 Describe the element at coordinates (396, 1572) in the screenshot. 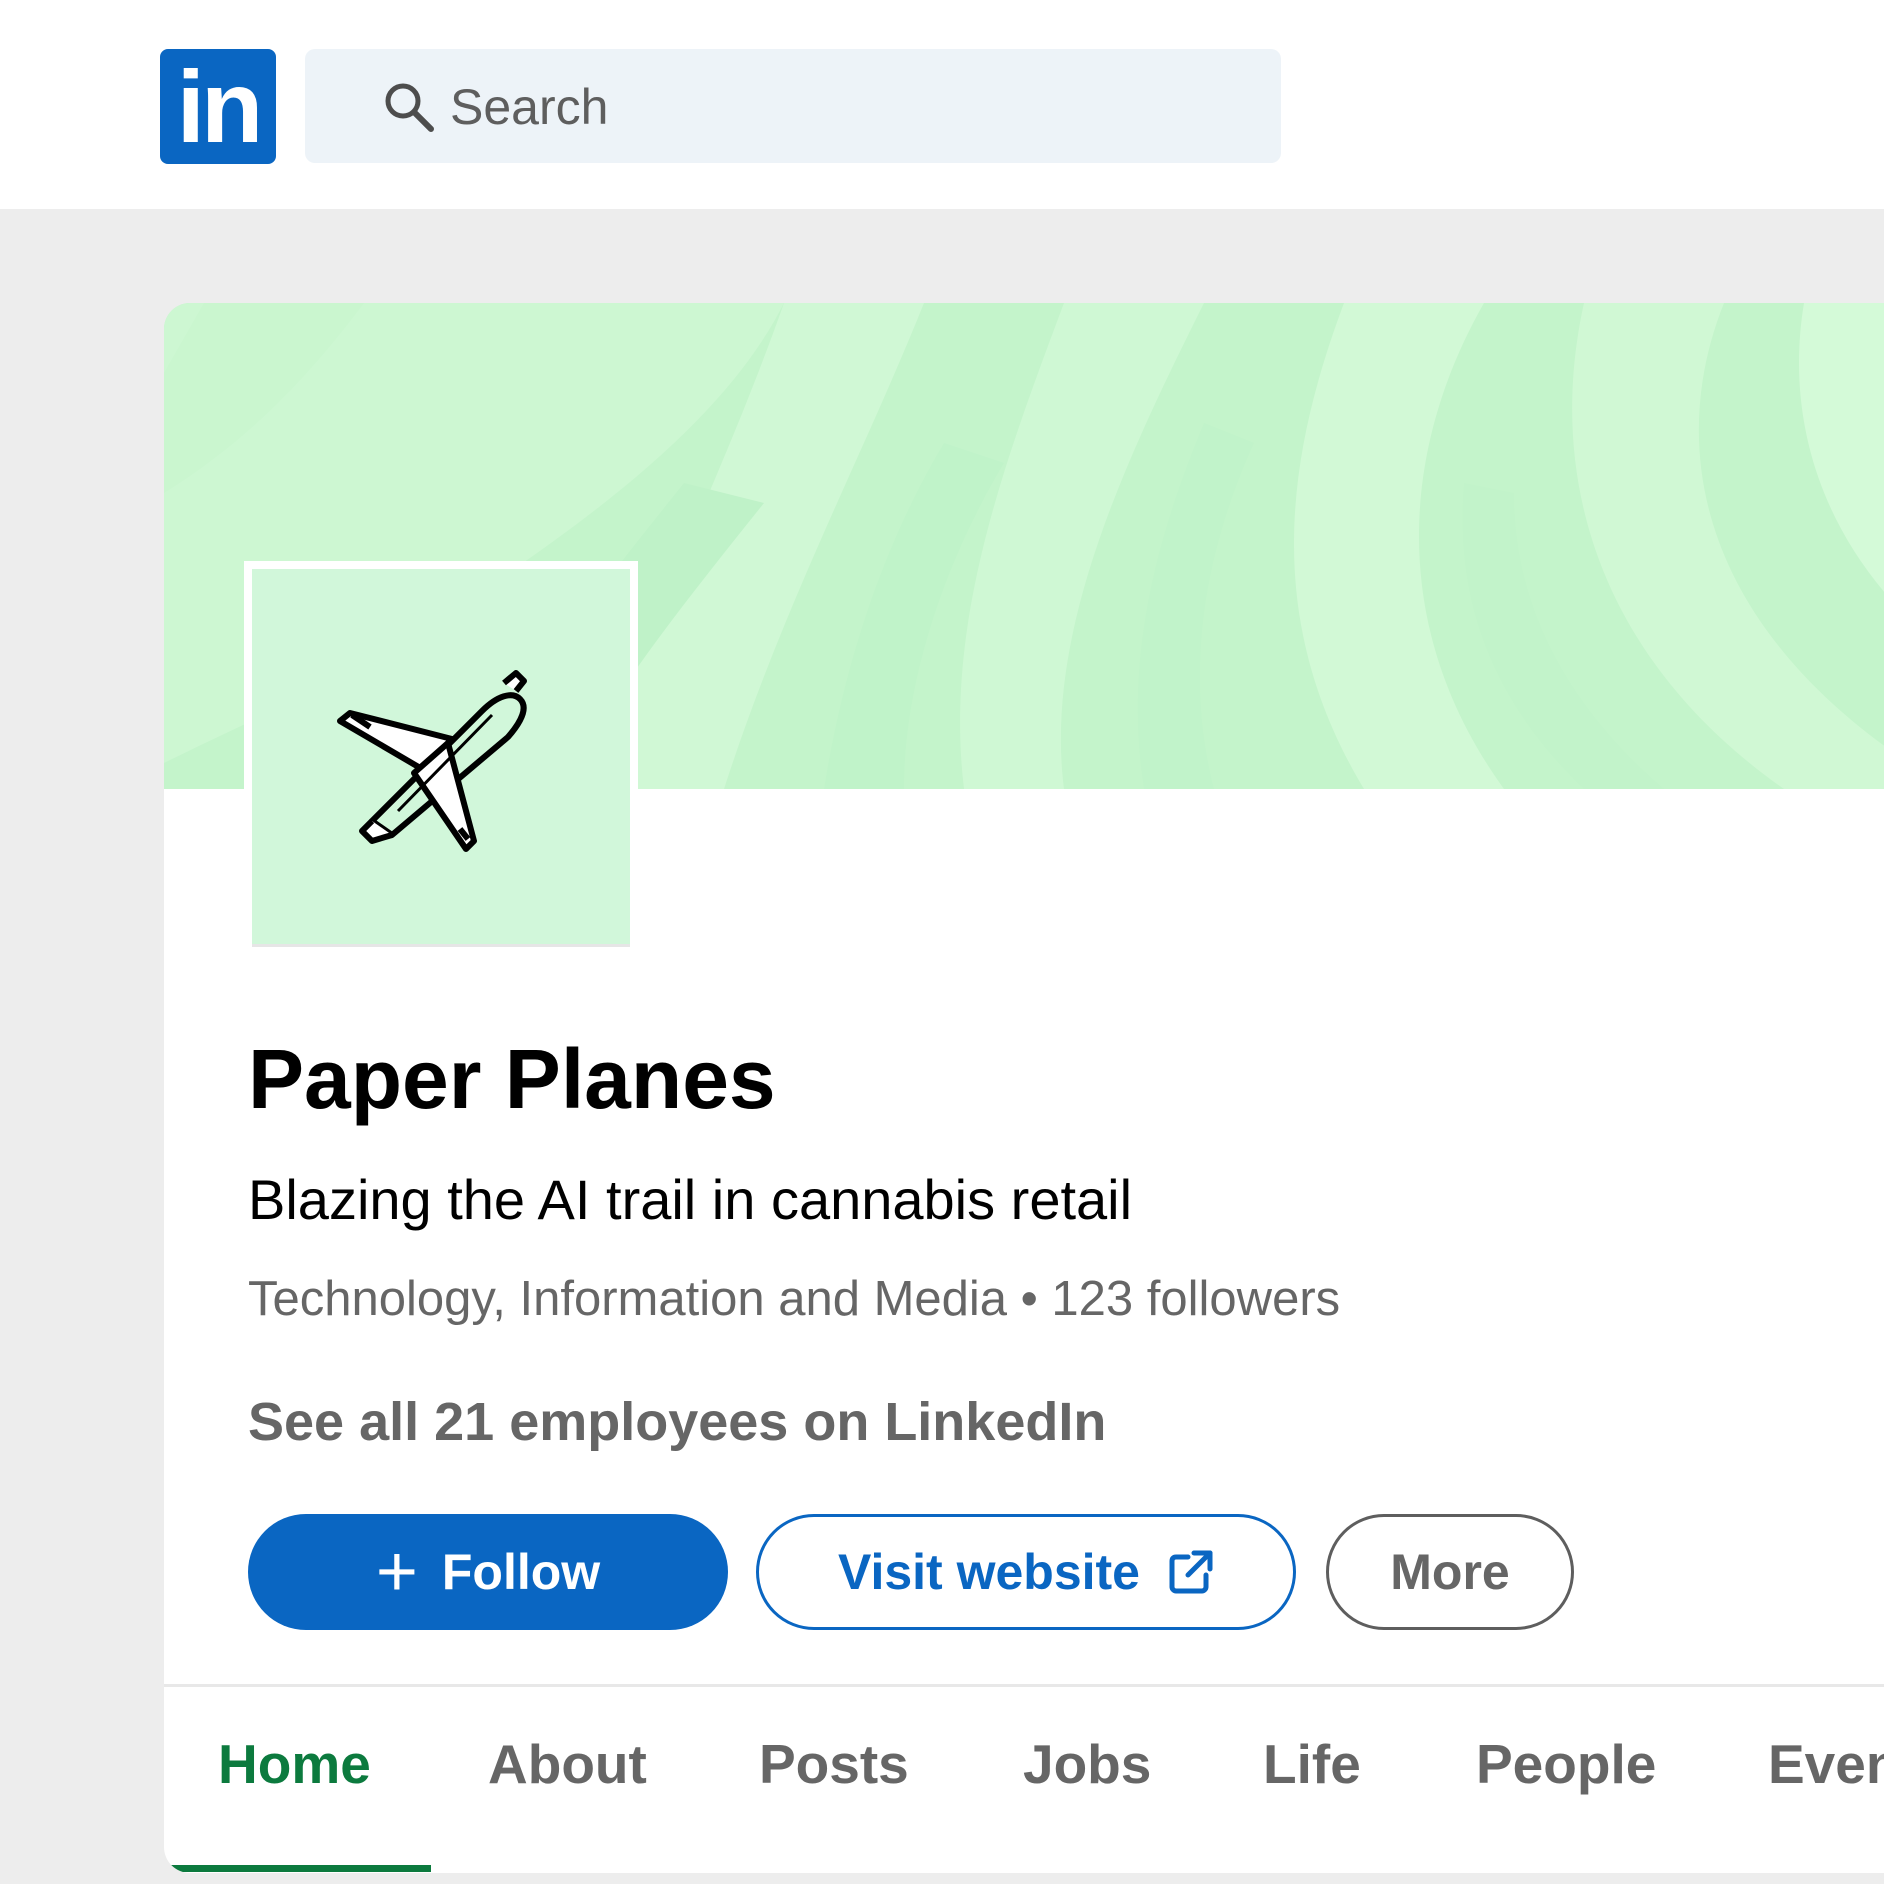

I see `plus-icon: +` at that location.